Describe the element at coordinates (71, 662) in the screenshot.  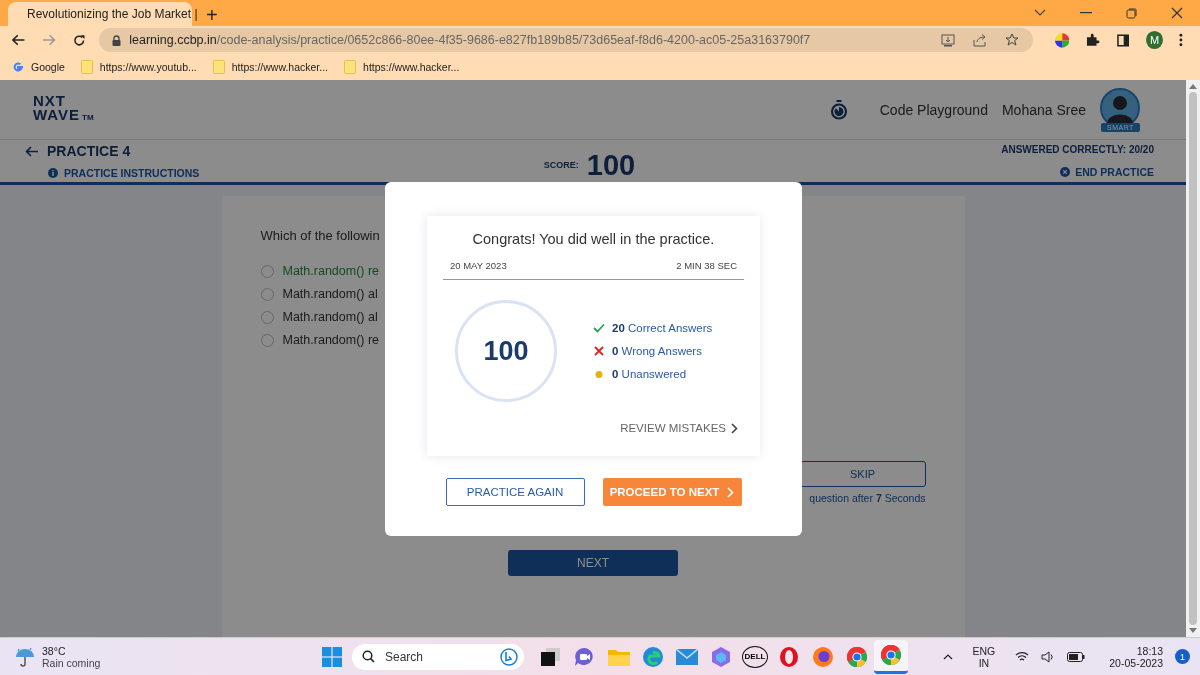
I see `weather-status: Rain coming` at that location.